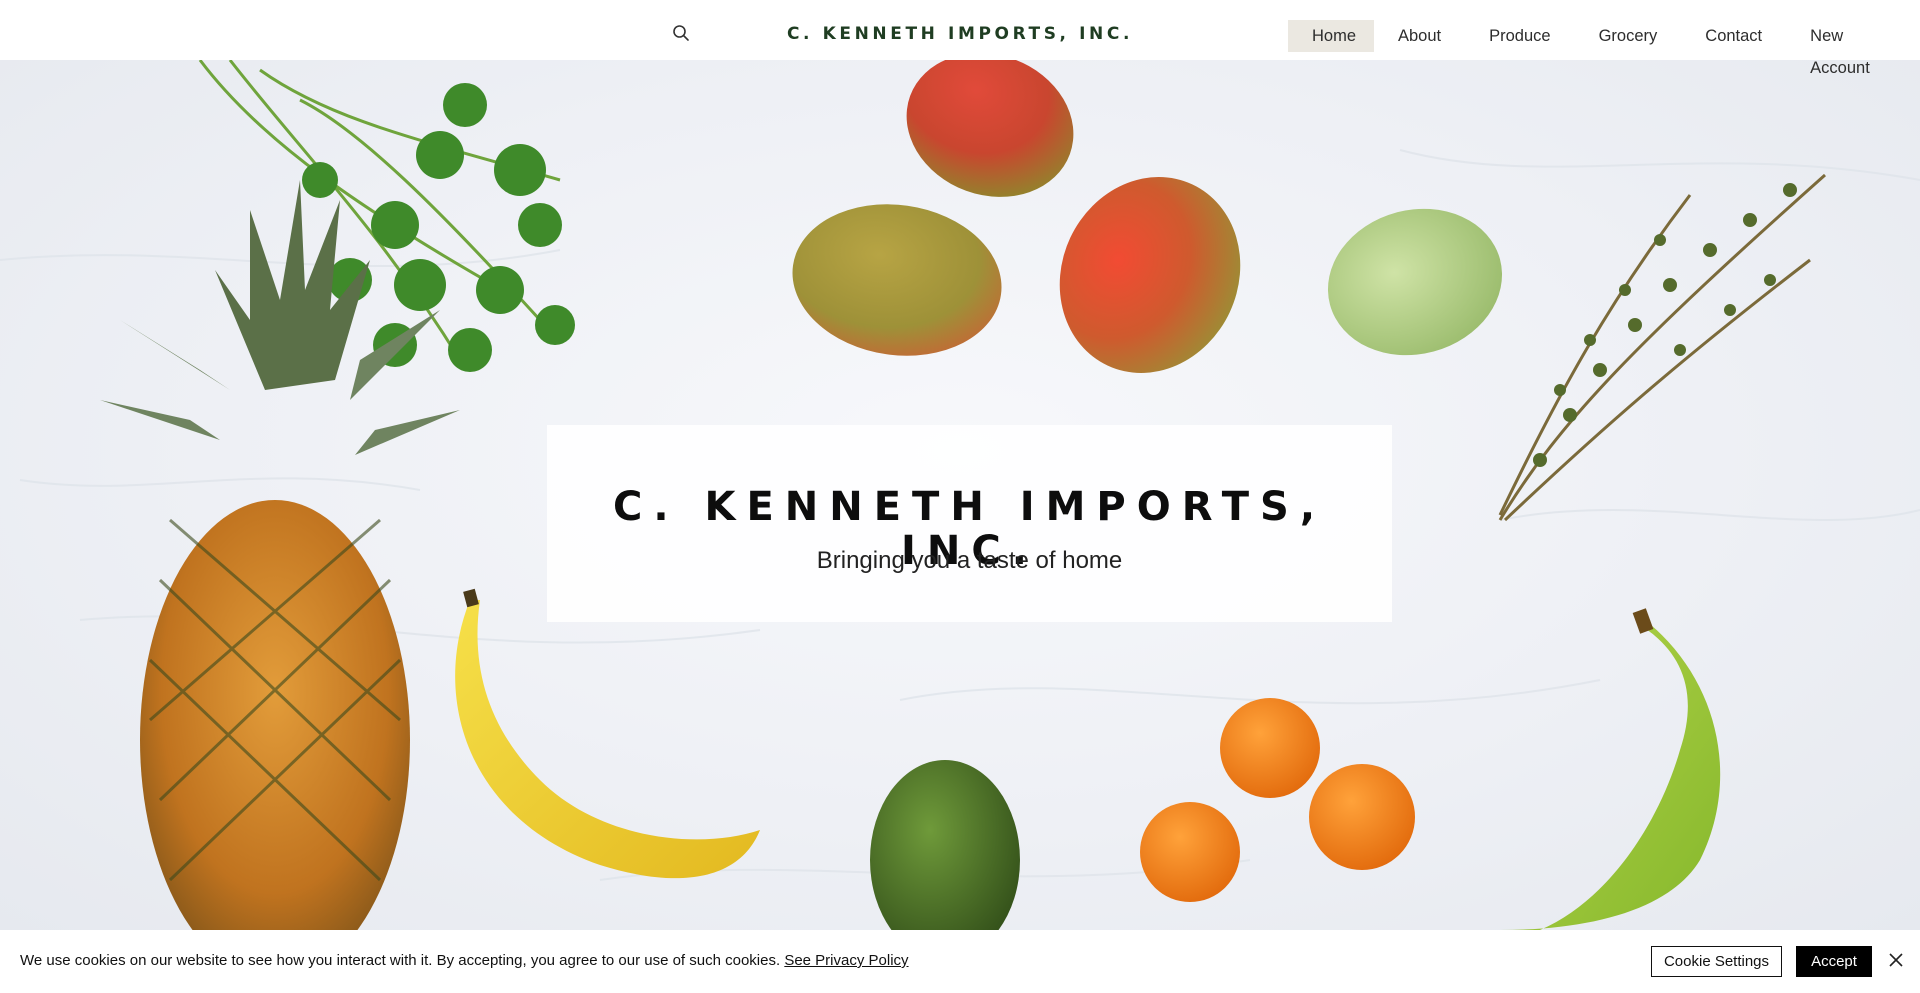 This screenshot has height=993, width=1920. Describe the element at coordinates (945, 845) in the screenshot. I see `avocado-image` at that location.